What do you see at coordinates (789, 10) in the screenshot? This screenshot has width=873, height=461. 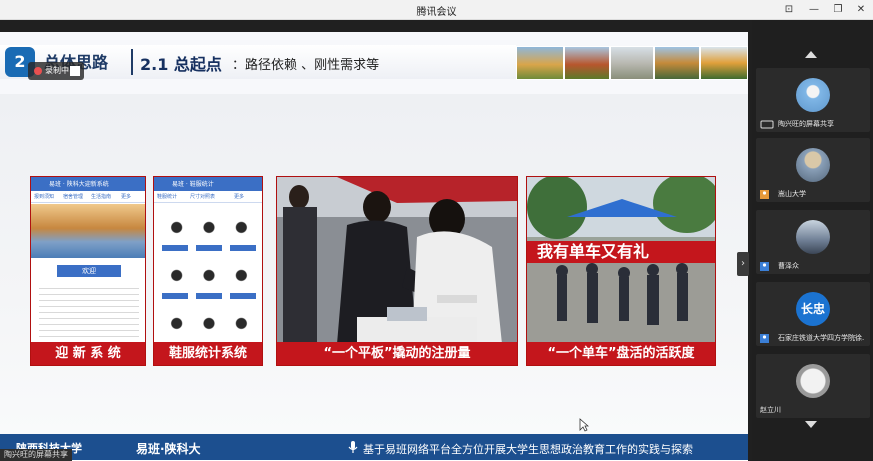 I see `pin-icon: ⊡` at bounding box center [789, 10].